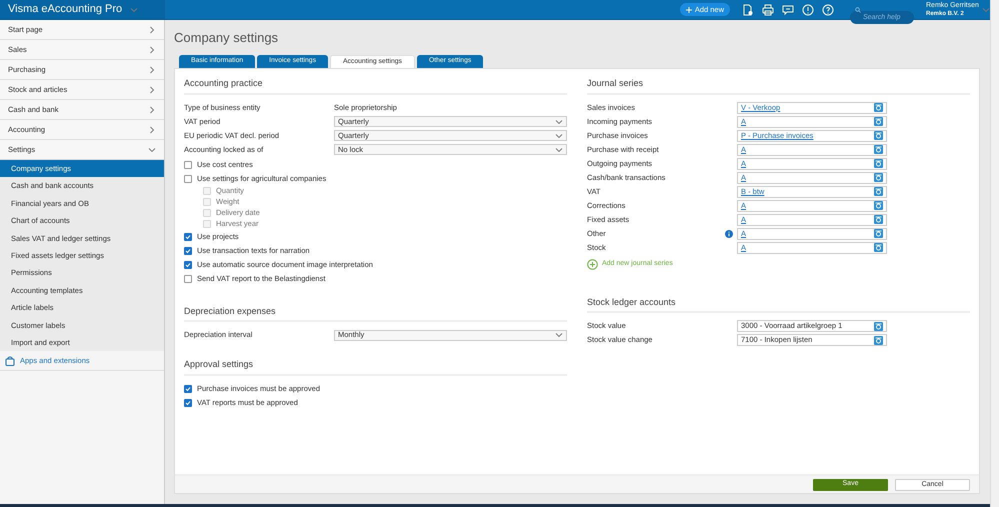 The height and width of the screenshot is (507, 999). What do you see at coordinates (65, 10) in the screenshot?
I see `app-title: Visma eAccounting Pro` at bounding box center [65, 10].